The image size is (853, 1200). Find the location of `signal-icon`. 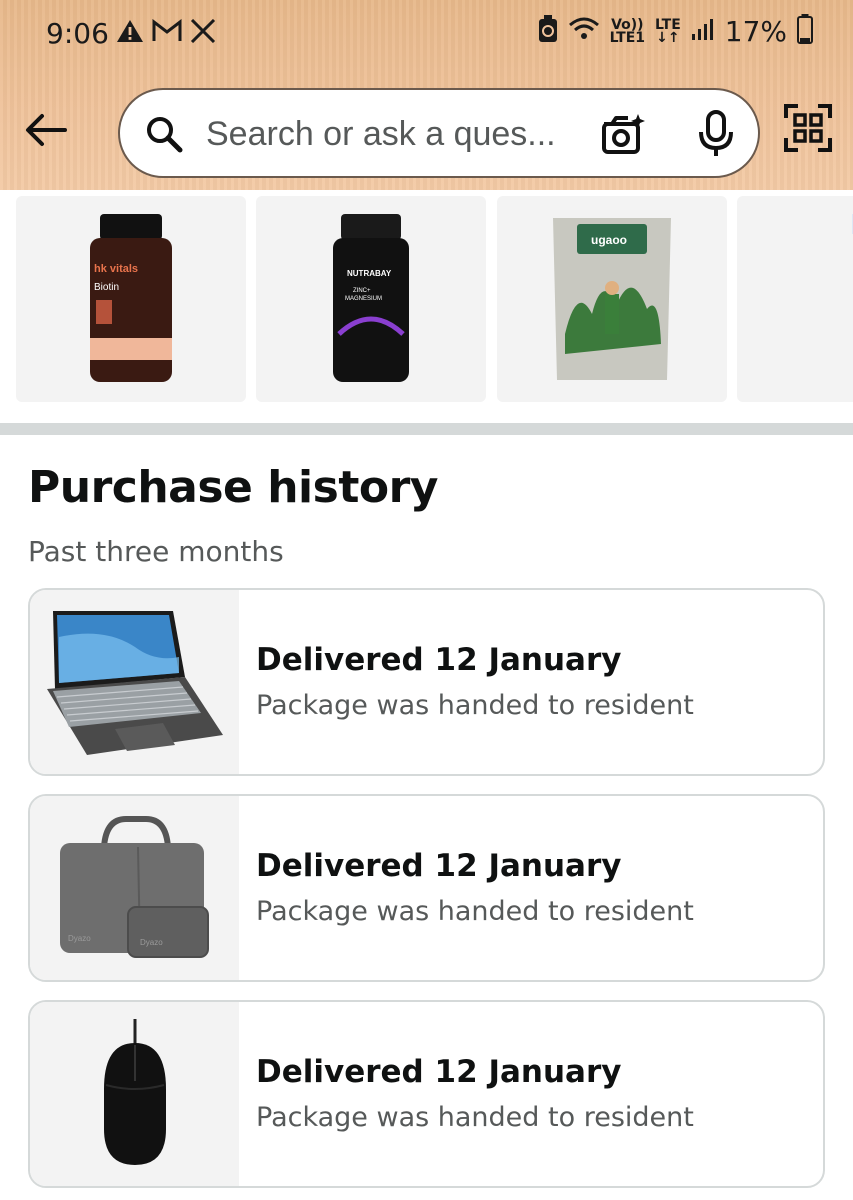

signal-icon is located at coordinates (703, 31).